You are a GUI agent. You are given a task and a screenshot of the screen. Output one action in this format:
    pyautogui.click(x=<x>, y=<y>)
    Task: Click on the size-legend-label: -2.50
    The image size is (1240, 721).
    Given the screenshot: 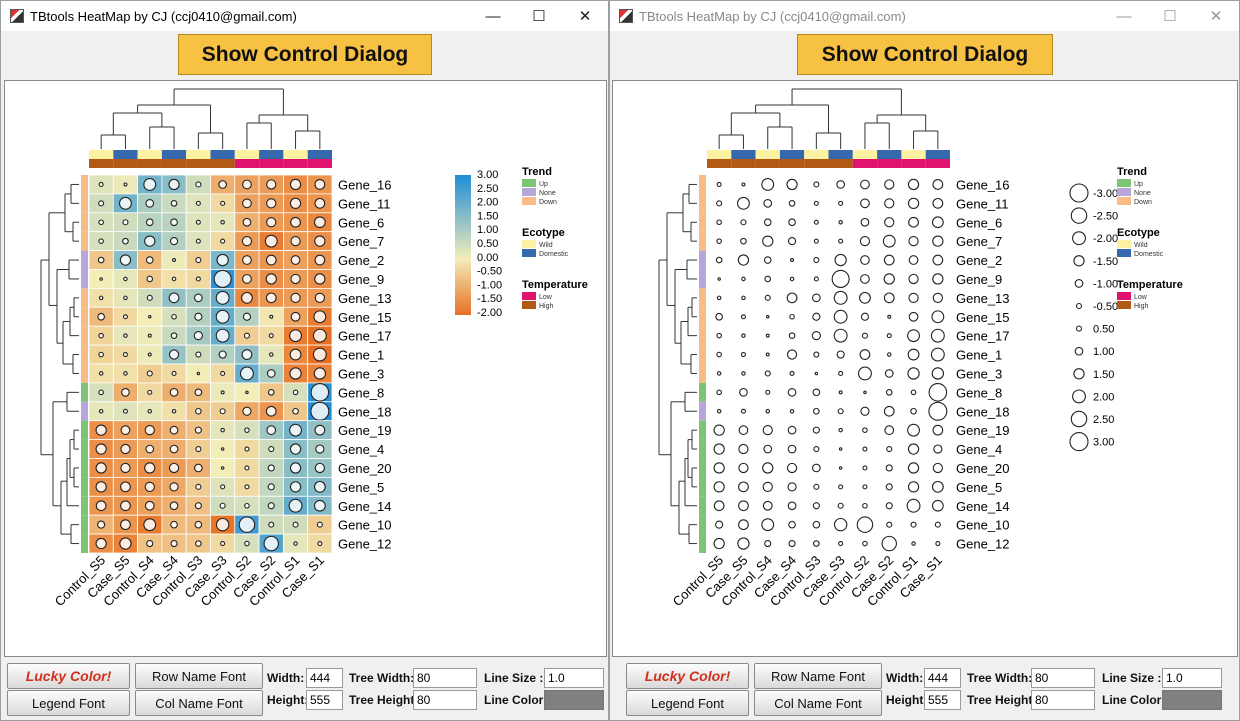 What is the action you would take?
    pyautogui.click(x=1105, y=217)
    